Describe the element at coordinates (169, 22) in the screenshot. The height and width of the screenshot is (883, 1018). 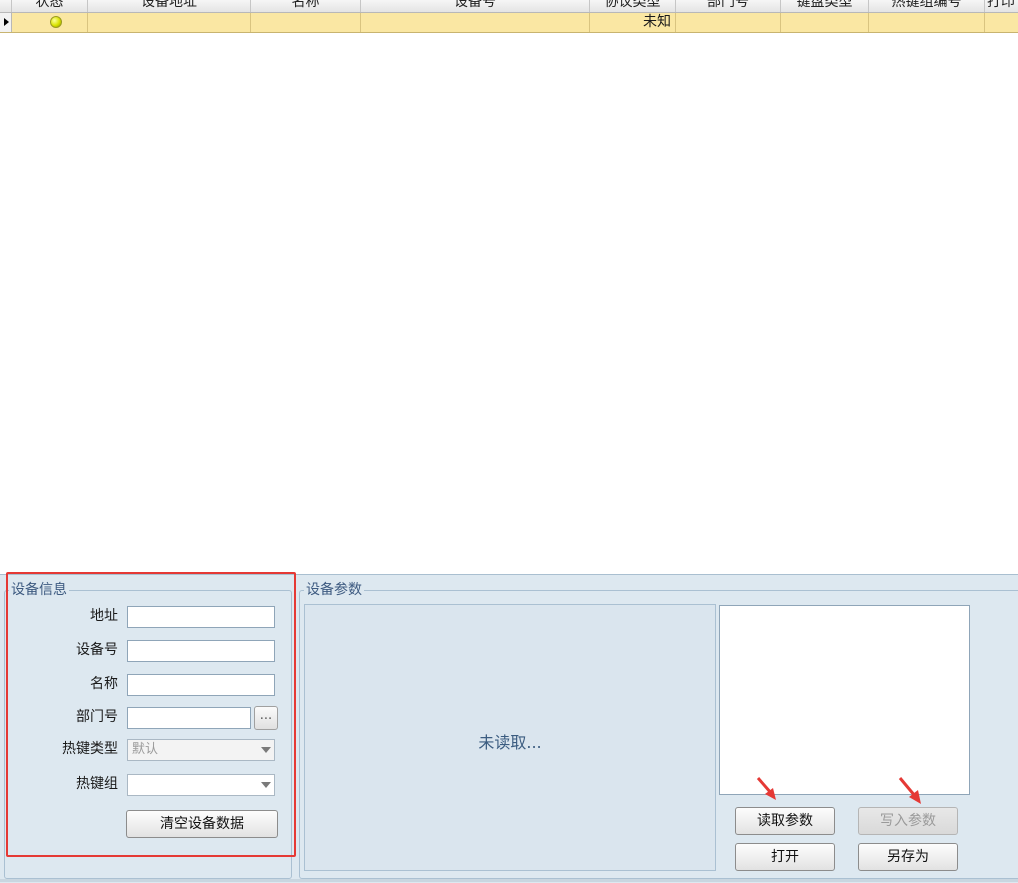
I see `cell-address` at that location.